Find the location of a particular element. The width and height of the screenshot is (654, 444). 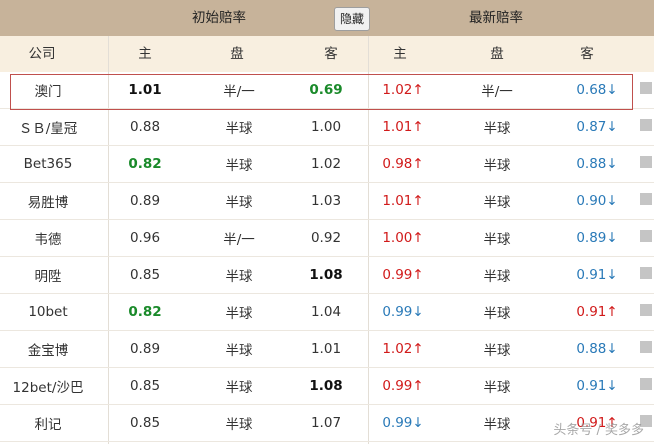

table-row: ＳＢ/皇冠 0.88 半球 1.00 1.01↑ 半球 0.87↓ is located at coordinates (327, 127).